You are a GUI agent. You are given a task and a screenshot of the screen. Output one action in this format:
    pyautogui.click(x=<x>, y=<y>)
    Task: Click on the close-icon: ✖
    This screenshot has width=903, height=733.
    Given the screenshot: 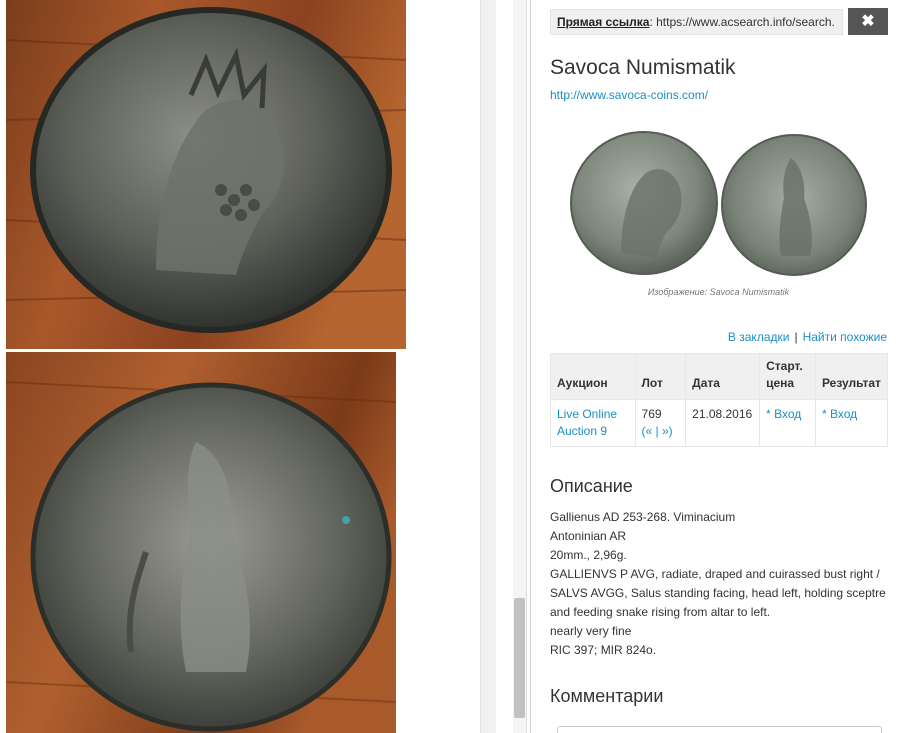 What is the action you would take?
    pyautogui.click(x=868, y=21)
    